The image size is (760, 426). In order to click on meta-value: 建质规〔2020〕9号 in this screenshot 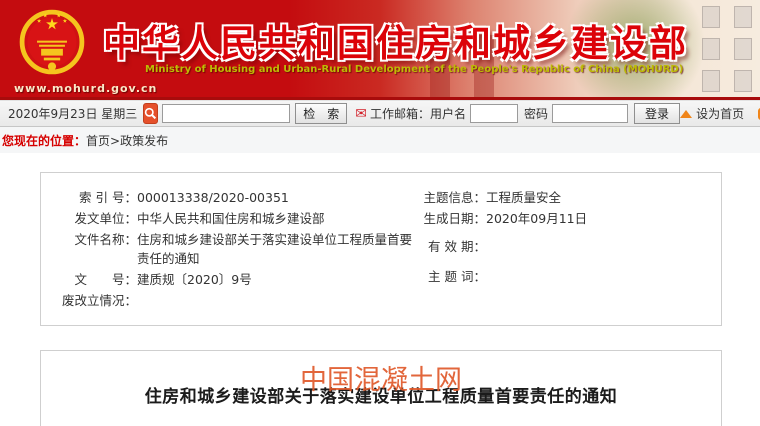, I will do `click(194, 279)`.